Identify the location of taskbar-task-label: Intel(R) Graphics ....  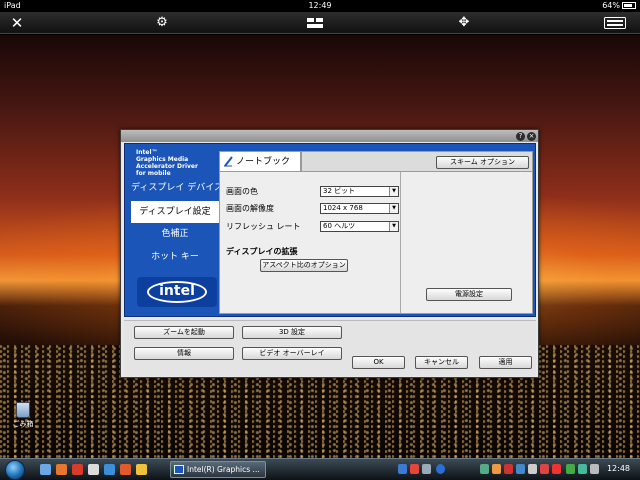
(223, 469).